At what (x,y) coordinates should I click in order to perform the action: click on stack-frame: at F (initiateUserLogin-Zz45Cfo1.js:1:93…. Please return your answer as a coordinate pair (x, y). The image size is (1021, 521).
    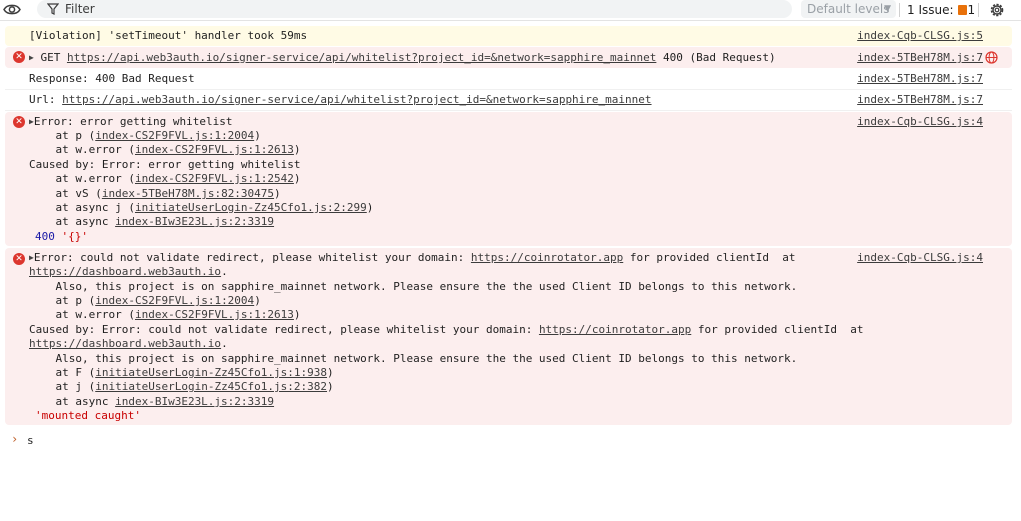
    Looking at the image, I should click on (181, 373).